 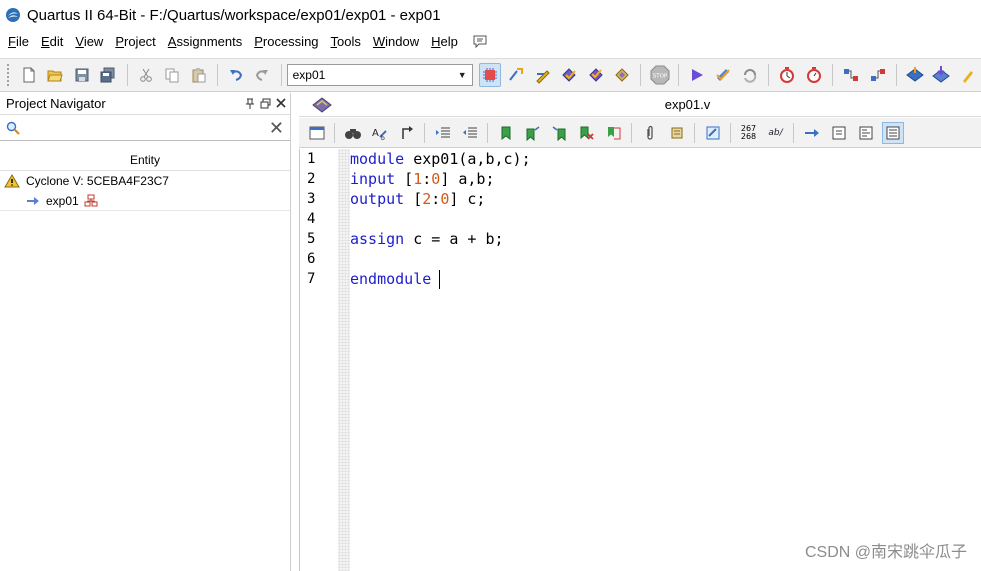 What do you see at coordinates (569, 75) in the screenshot?
I see `analysis-elaboration-button` at bounding box center [569, 75].